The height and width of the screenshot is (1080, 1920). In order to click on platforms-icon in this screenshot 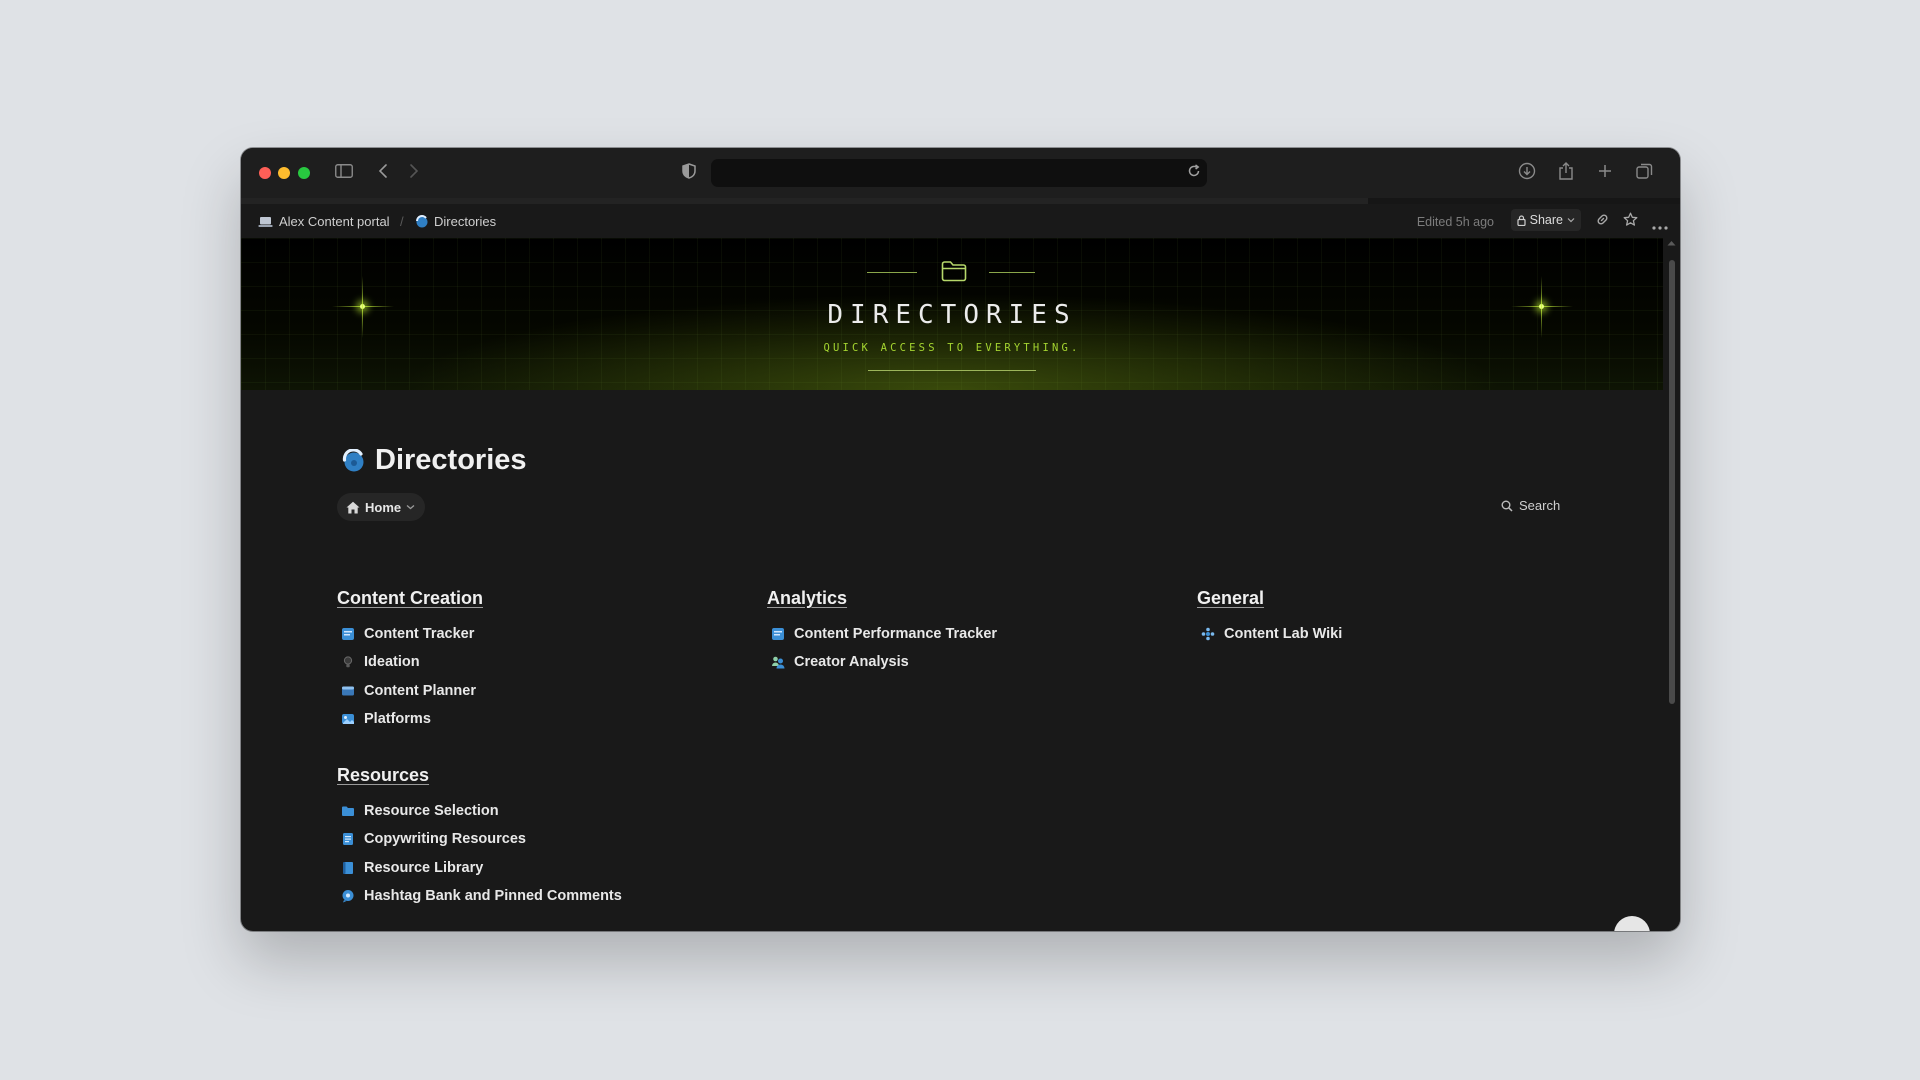, I will do `click(348, 719)`.